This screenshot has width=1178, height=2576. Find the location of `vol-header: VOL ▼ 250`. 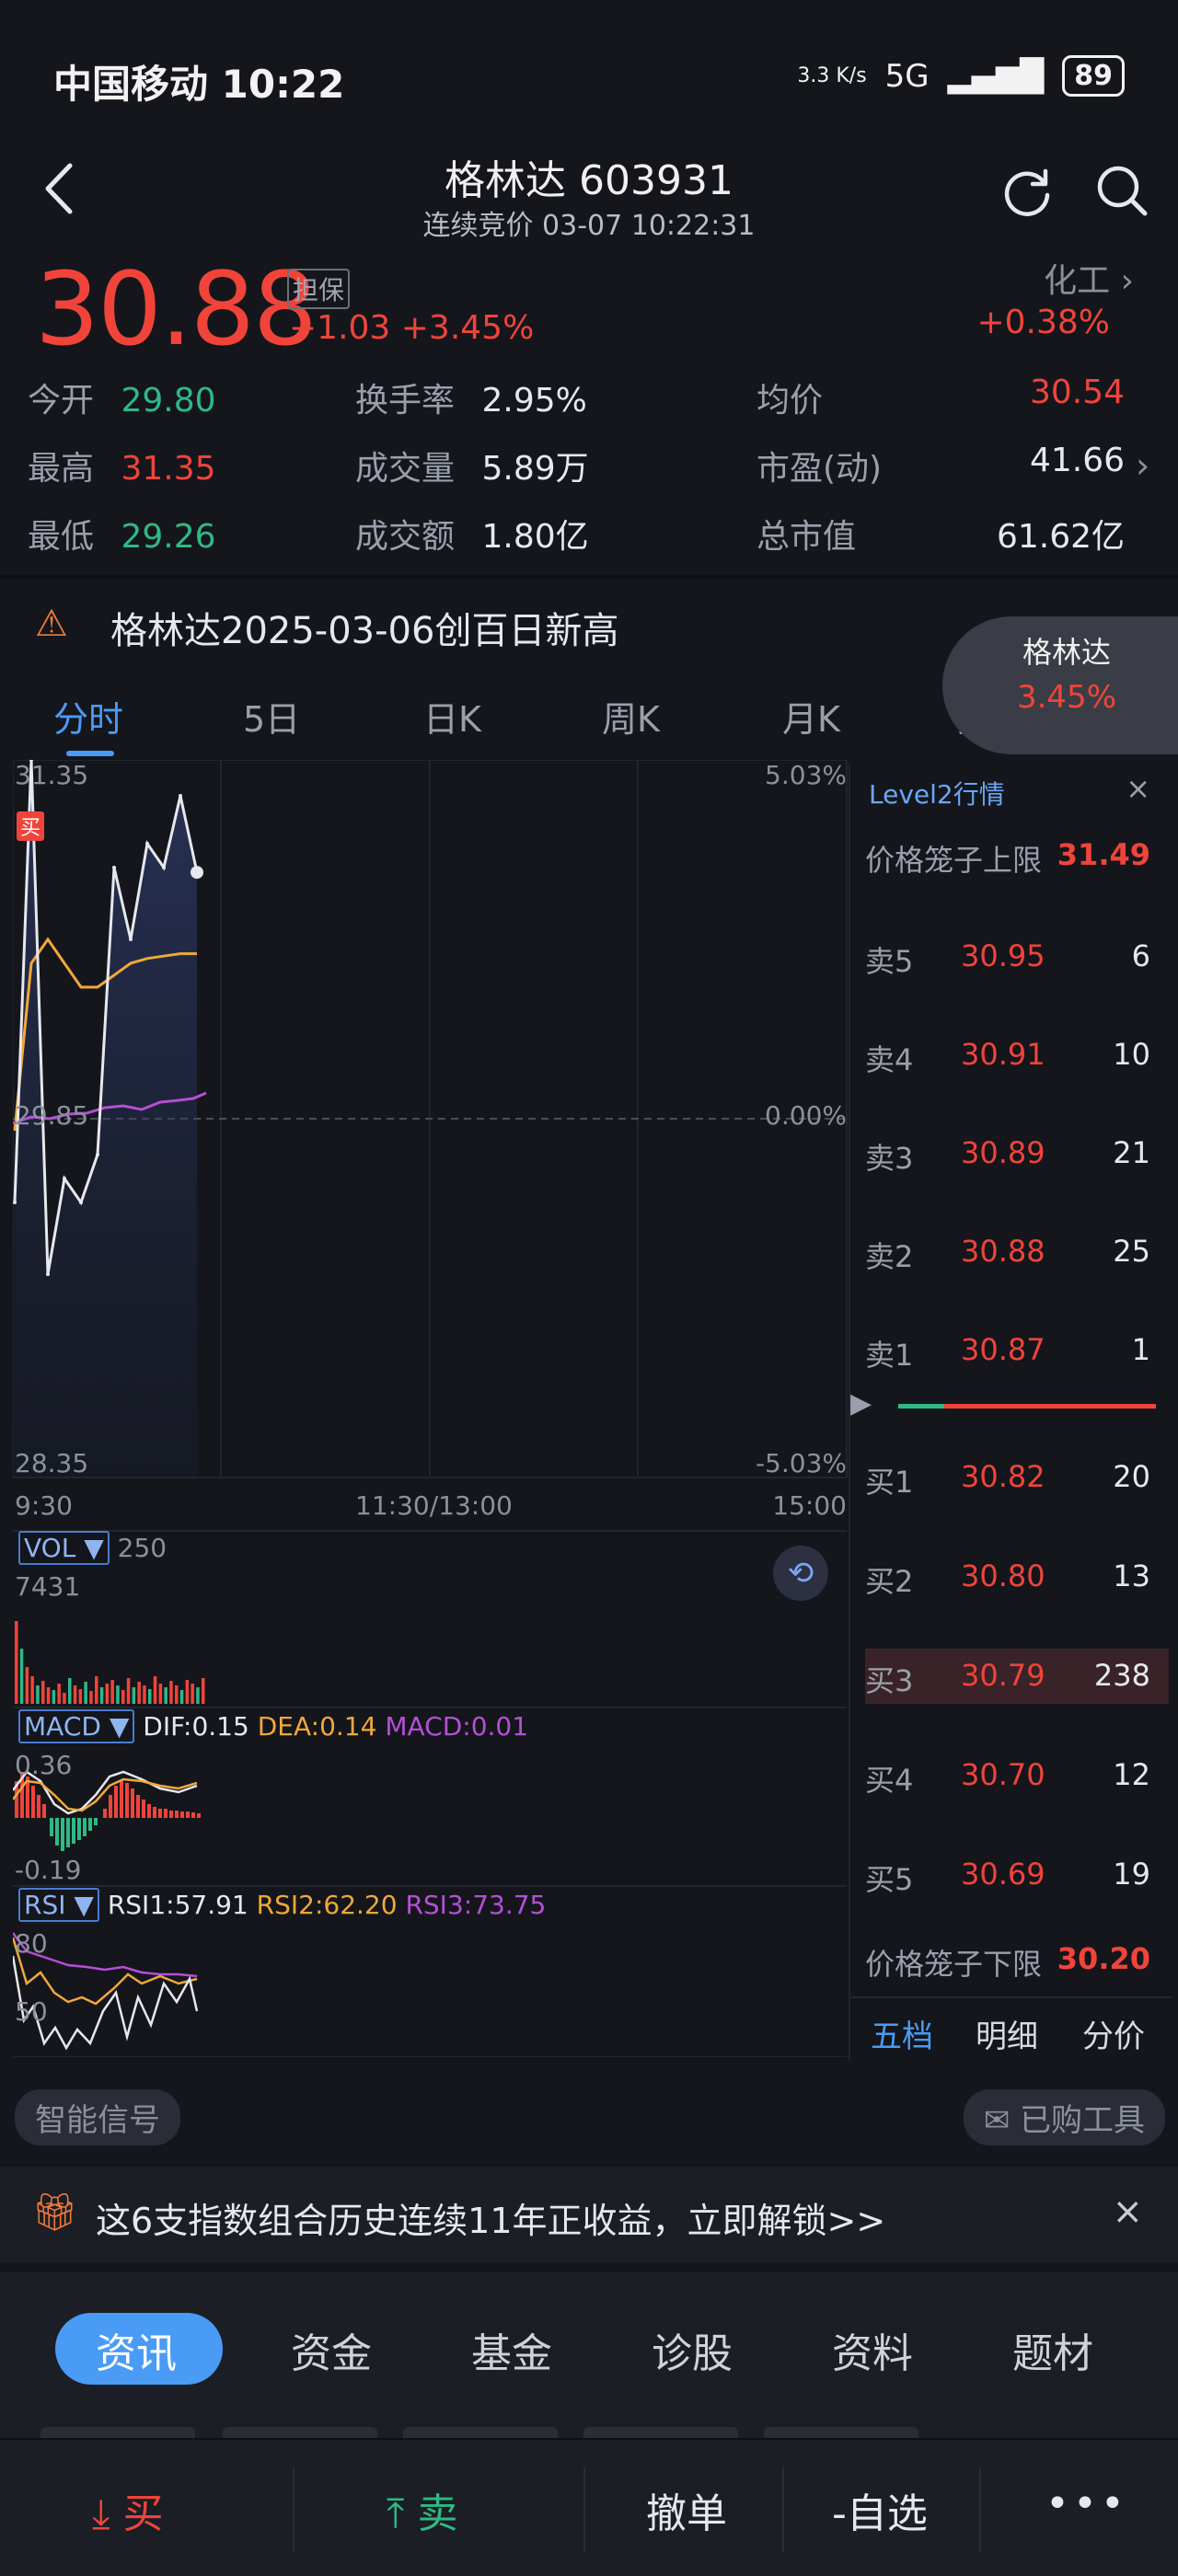

vol-header: VOL ▼ 250 is located at coordinates (92, 1548).